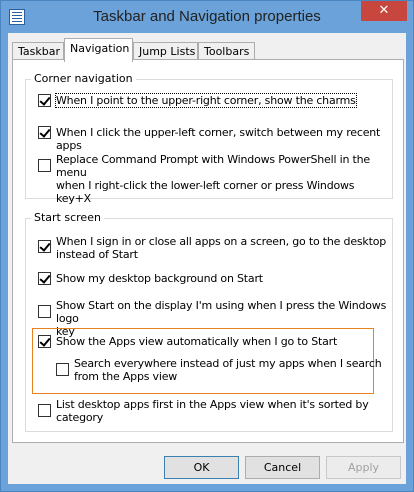 The height and width of the screenshot is (492, 414). Describe the element at coordinates (44, 278) in the screenshot. I see `desktop-background-checkbox` at that location.